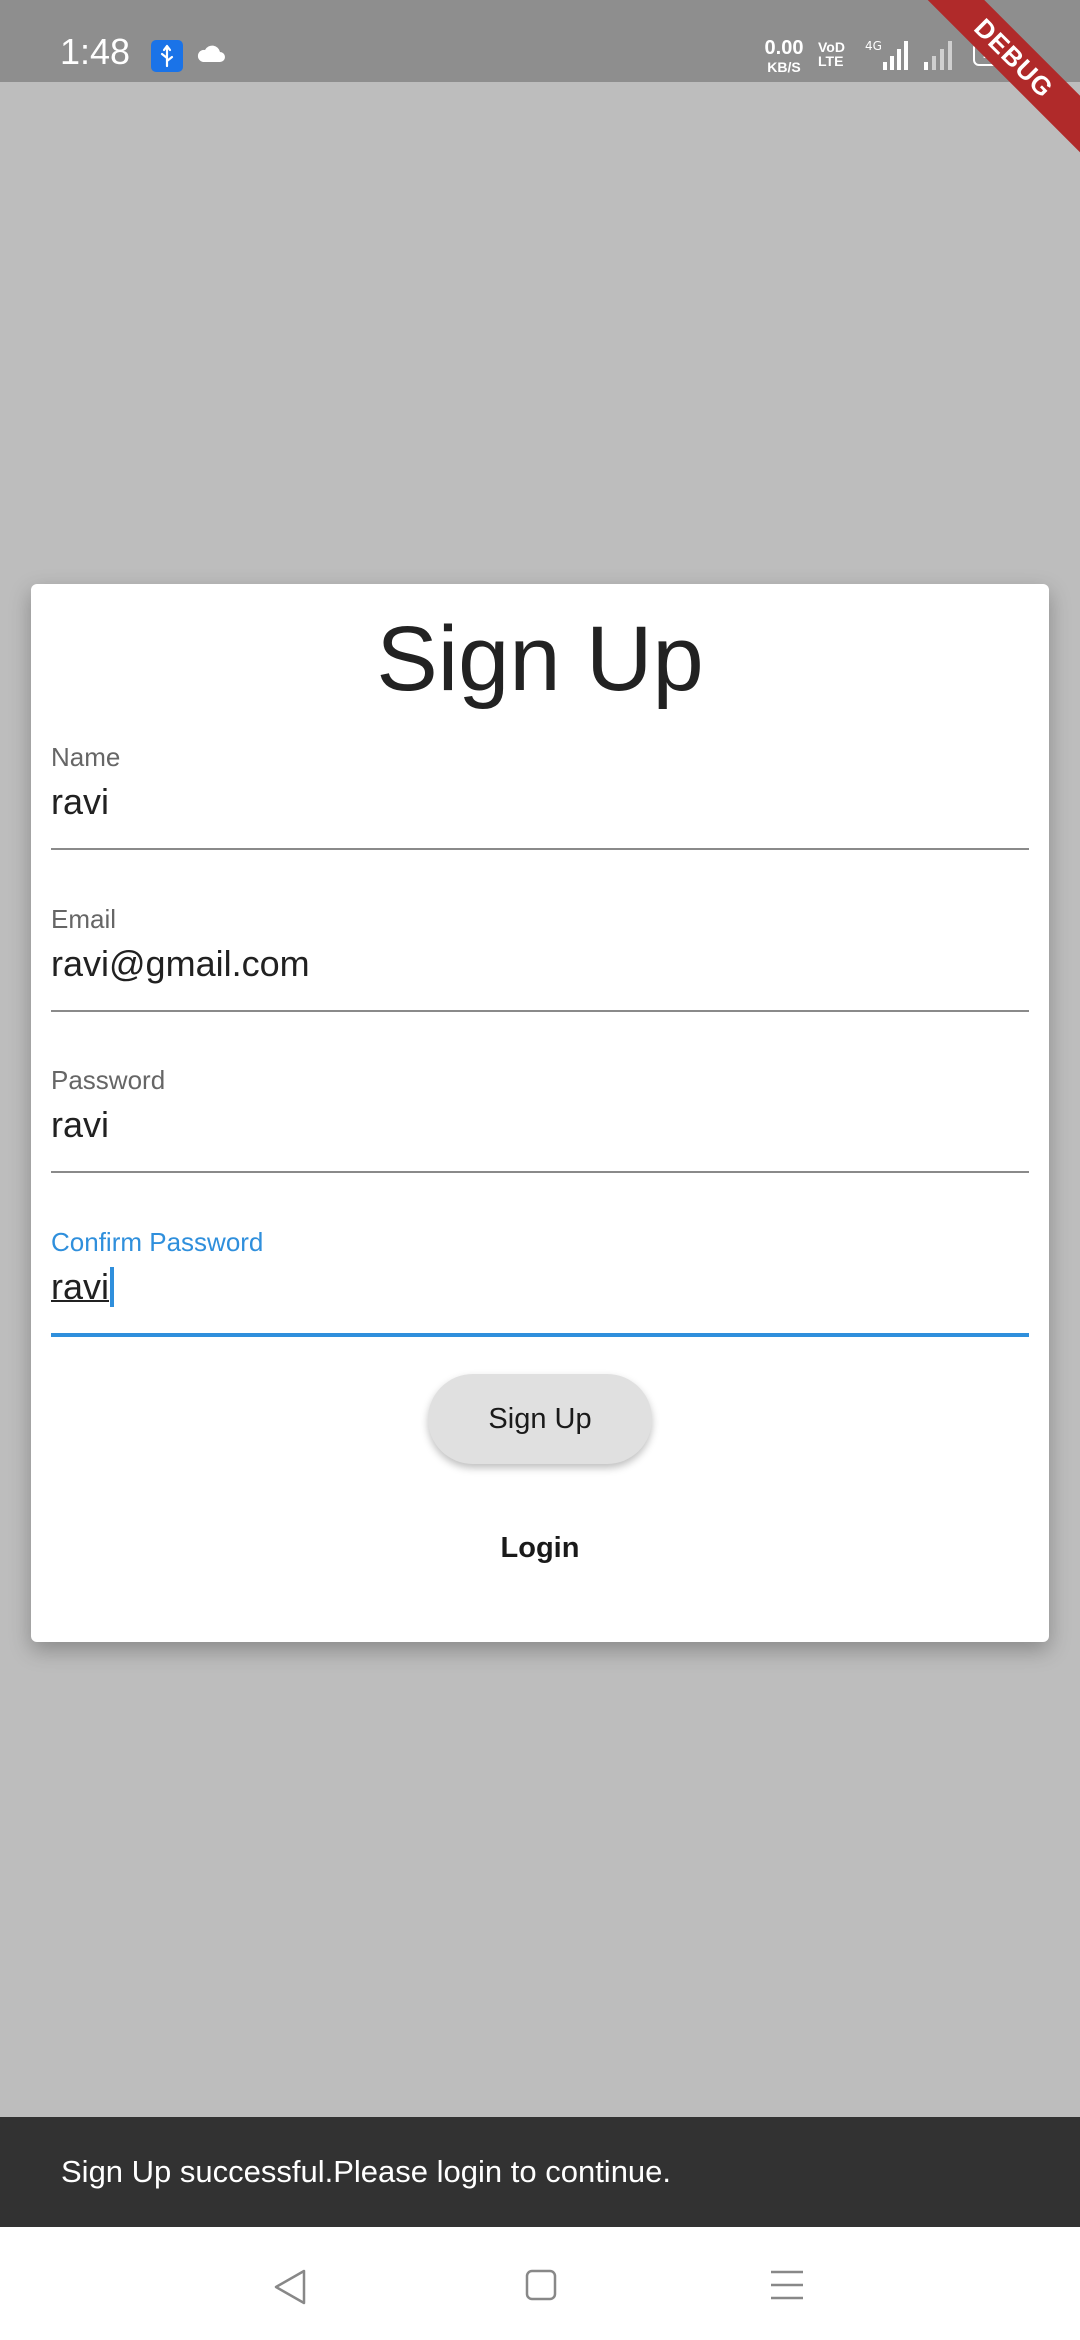  I want to click on email-field-underline, so click(540, 1011).